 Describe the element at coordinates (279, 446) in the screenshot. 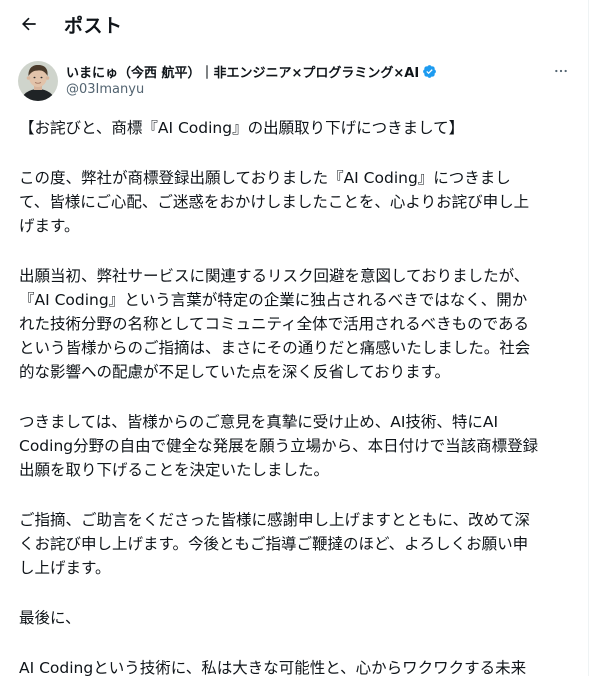

I see `post-line: Coding分野の自由で健全な発展を願う立場から、本日付けで当該商標登録` at that location.